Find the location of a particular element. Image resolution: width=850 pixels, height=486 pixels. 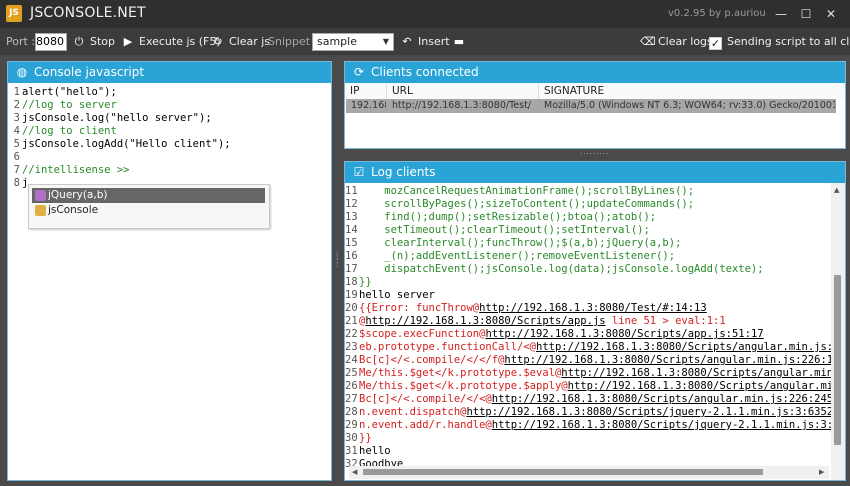

editor-line: 3 jsConsole.log("hello server"); is located at coordinates (110, 118).